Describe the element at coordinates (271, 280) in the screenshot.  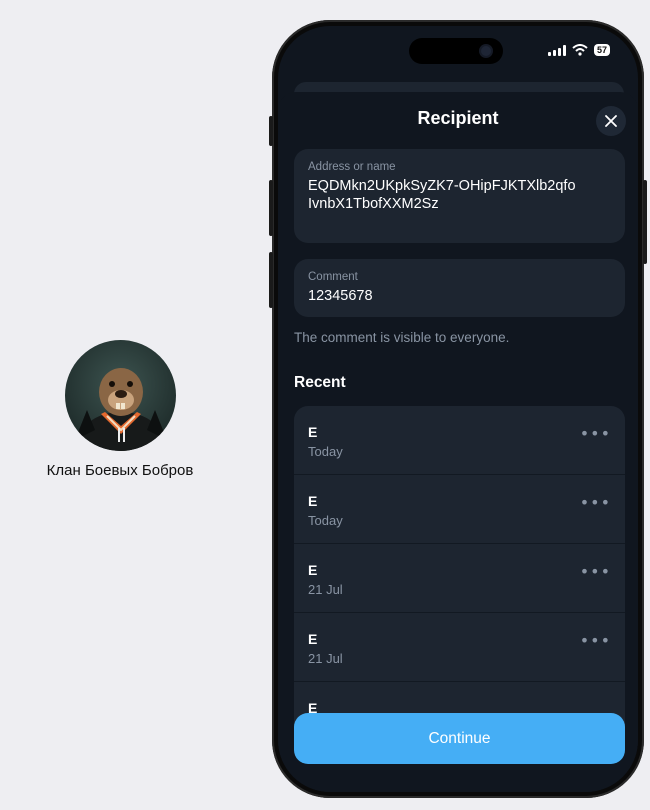
I see `volume-down-button` at that location.